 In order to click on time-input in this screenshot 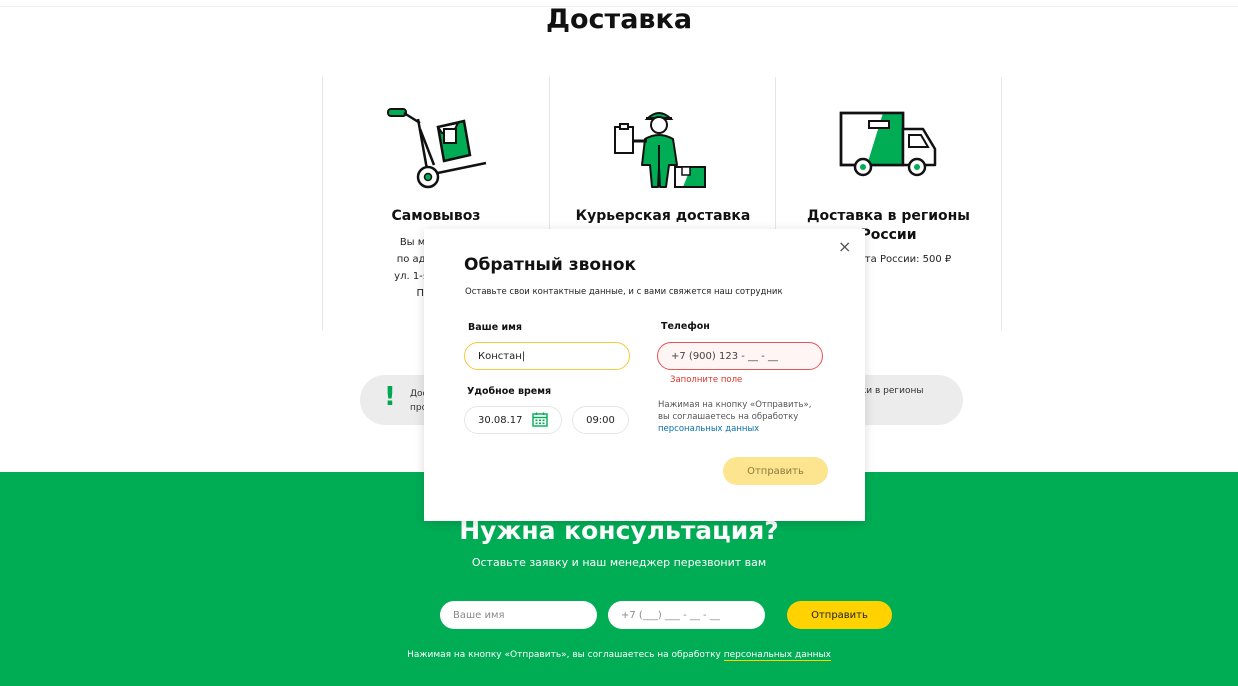, I will do `click(600, 420)`.